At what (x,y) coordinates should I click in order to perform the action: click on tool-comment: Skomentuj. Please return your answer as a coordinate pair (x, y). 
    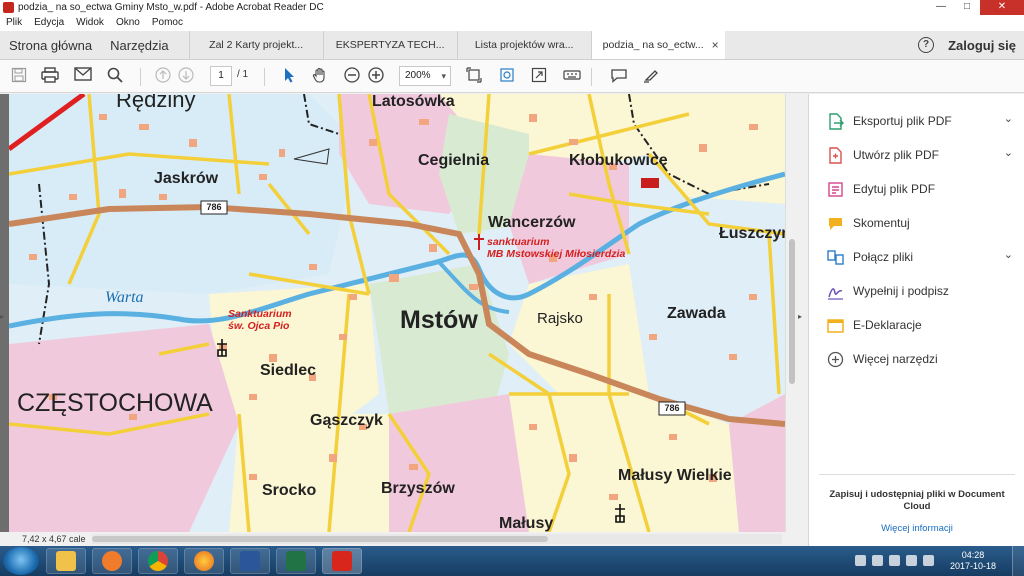
    Looking at the image, I should click on (922, 223).